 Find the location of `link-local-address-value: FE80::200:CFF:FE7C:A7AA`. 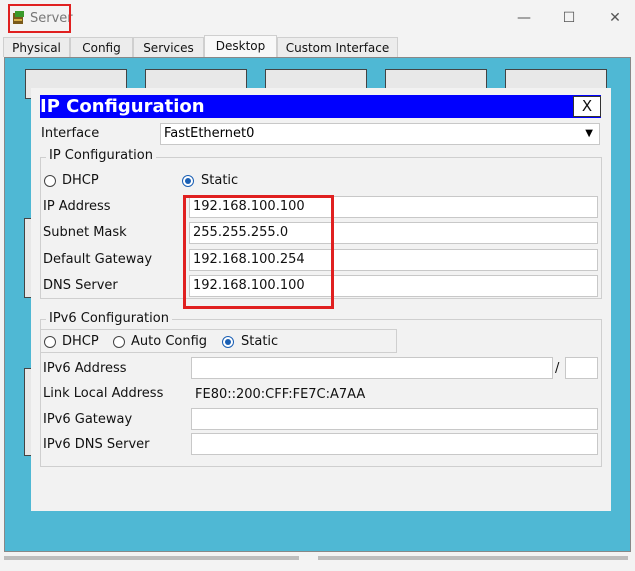

link-local-address-value: FE80::200:CFF:FE7C:A7AA is located at coordinates (394, 395).